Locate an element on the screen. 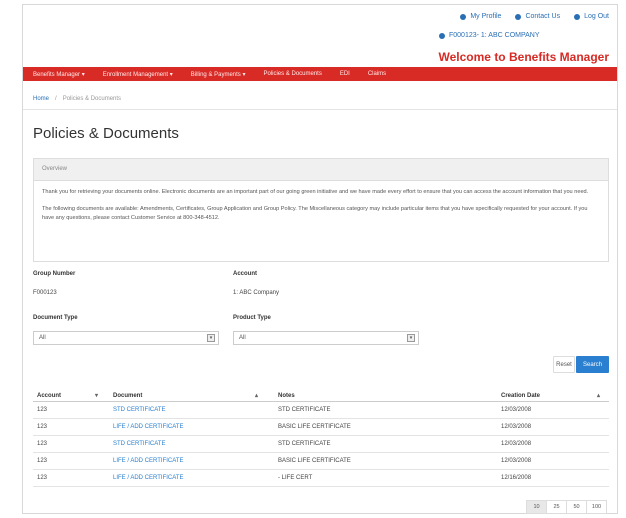 The width and height of the screenshot is (626, 518). account-value: 1: ABC Company is located at coordinates (256, 293).